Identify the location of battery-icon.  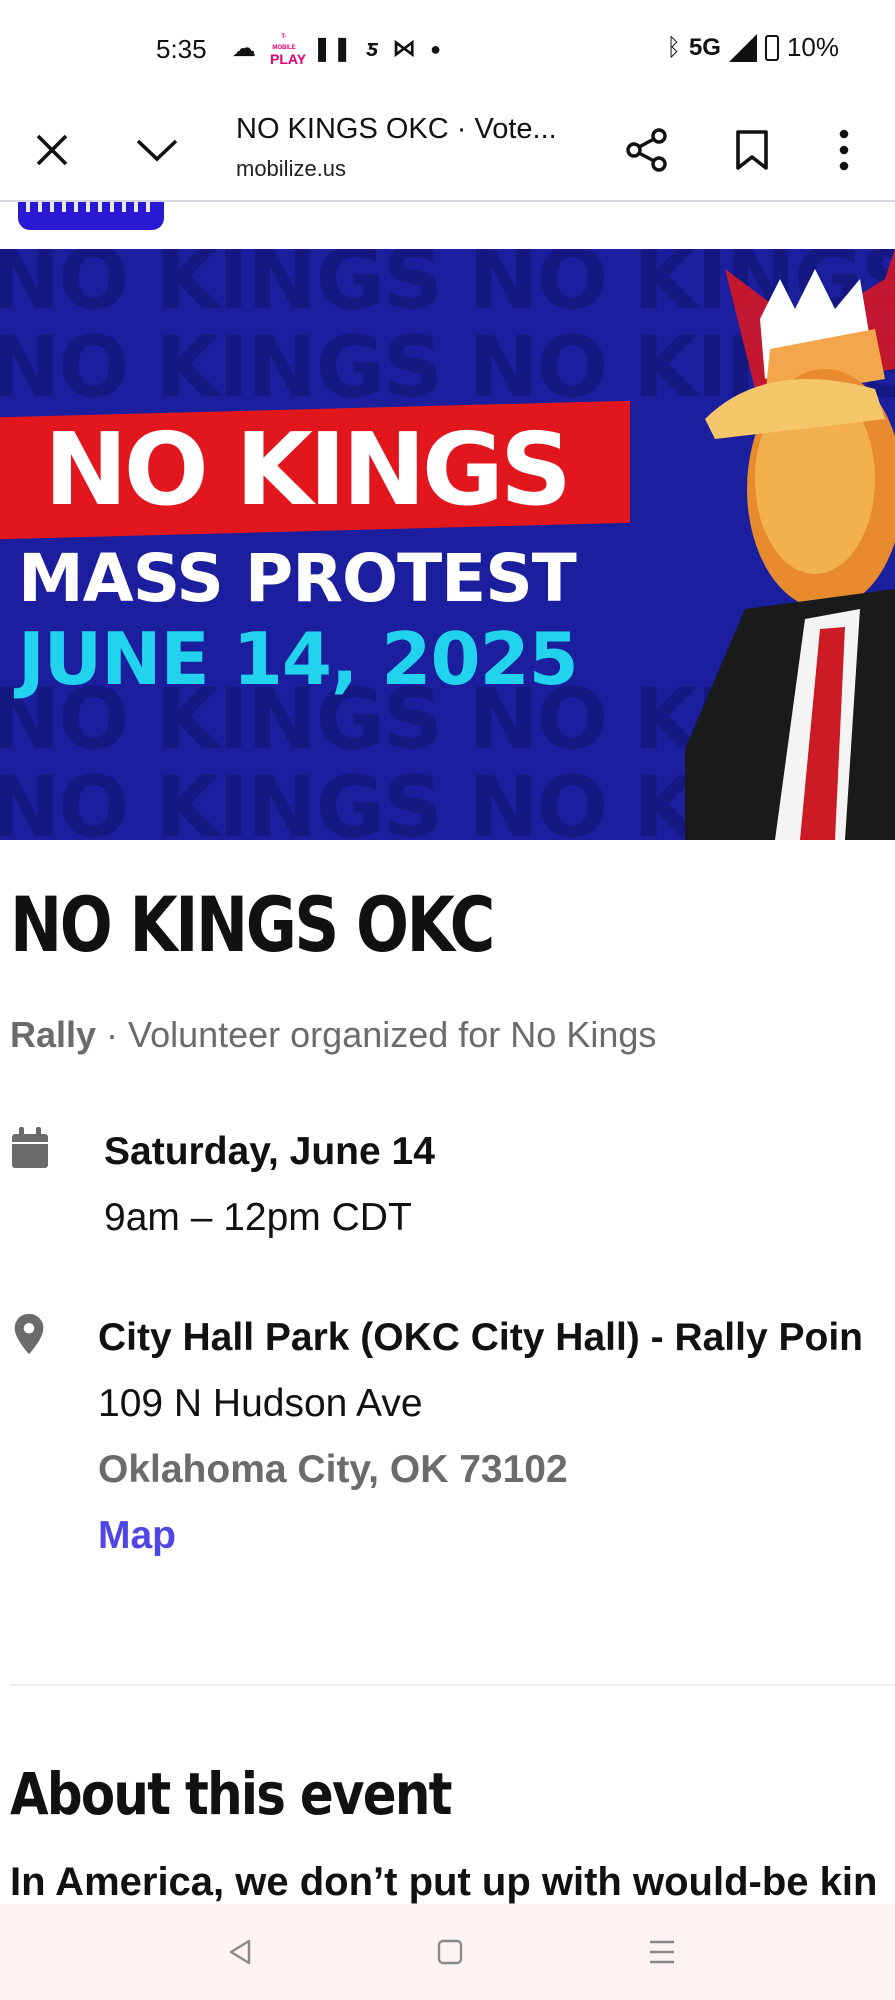
(771, 47).